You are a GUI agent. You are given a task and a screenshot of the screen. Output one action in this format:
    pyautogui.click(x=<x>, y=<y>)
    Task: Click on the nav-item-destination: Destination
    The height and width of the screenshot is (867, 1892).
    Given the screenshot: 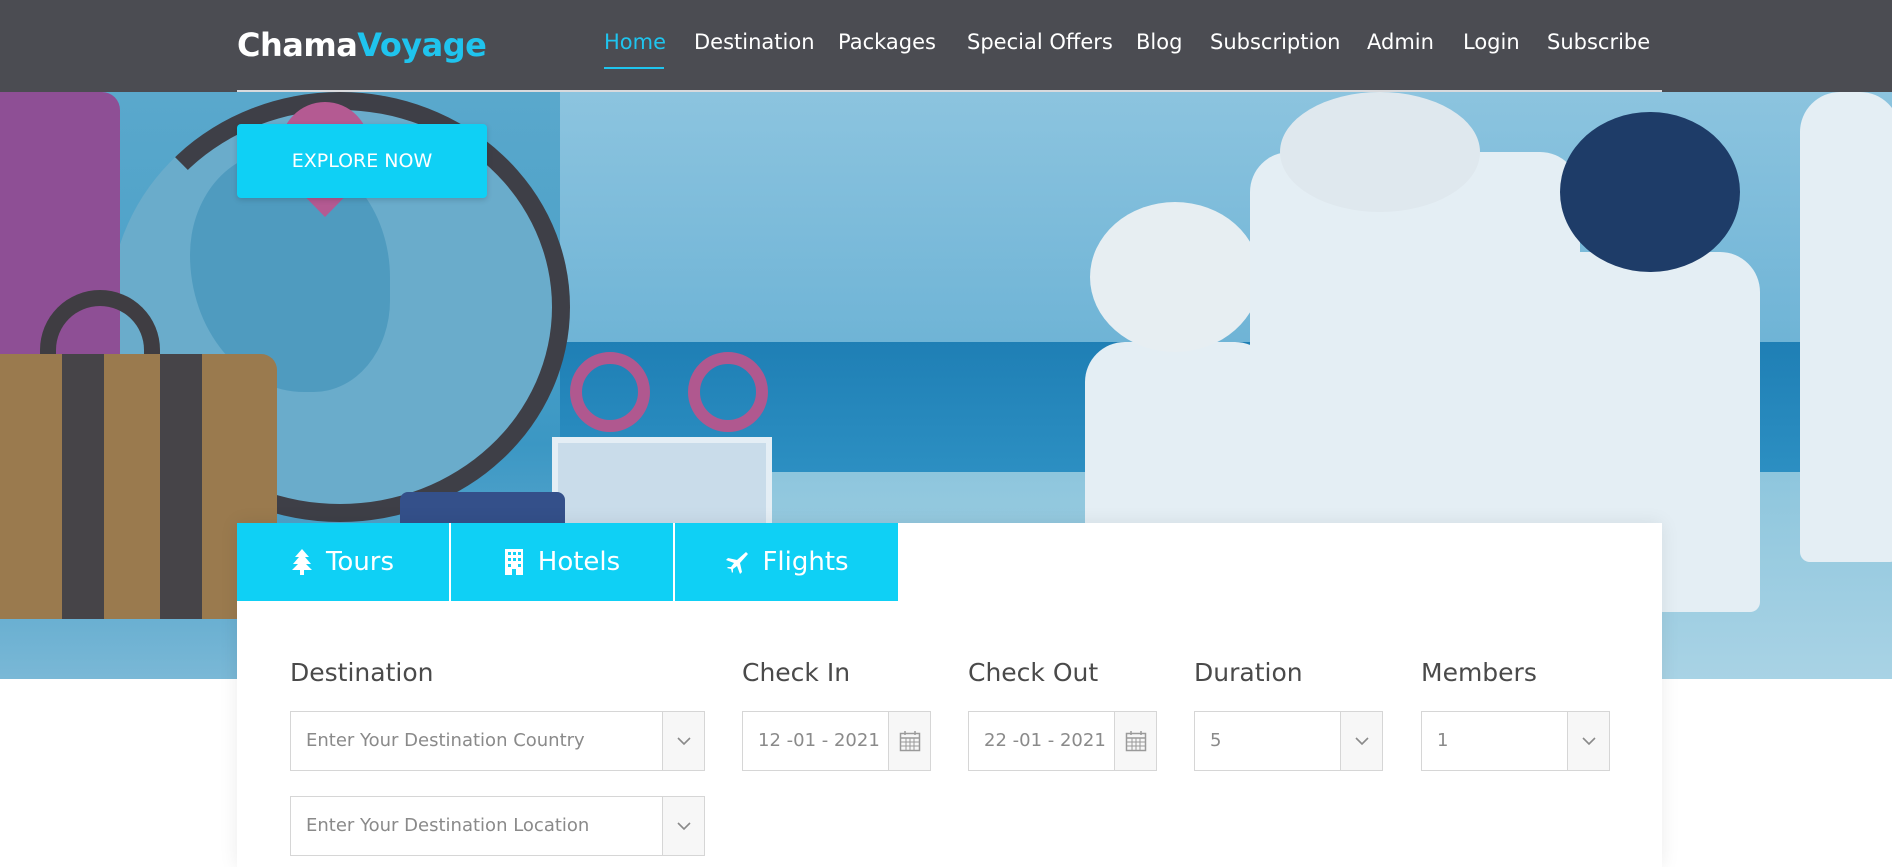 What is the action you would take?
    pyautogui.click(x=754, y=42)
    